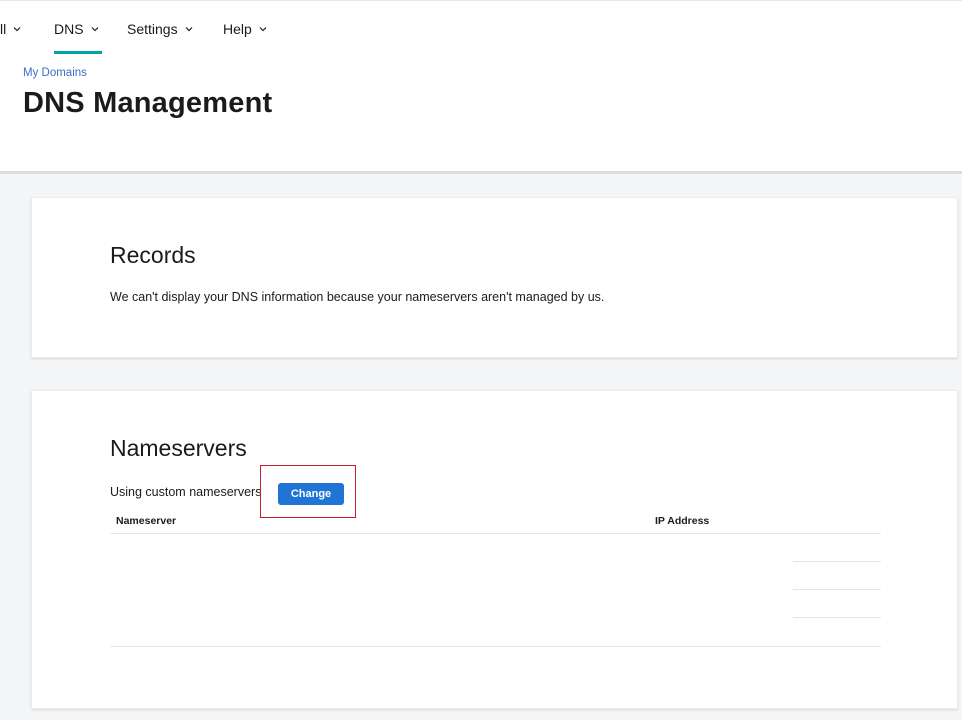  Describe the element at coordinates (153, 255) in the screenshot. I see `records-title: Records` at that location.